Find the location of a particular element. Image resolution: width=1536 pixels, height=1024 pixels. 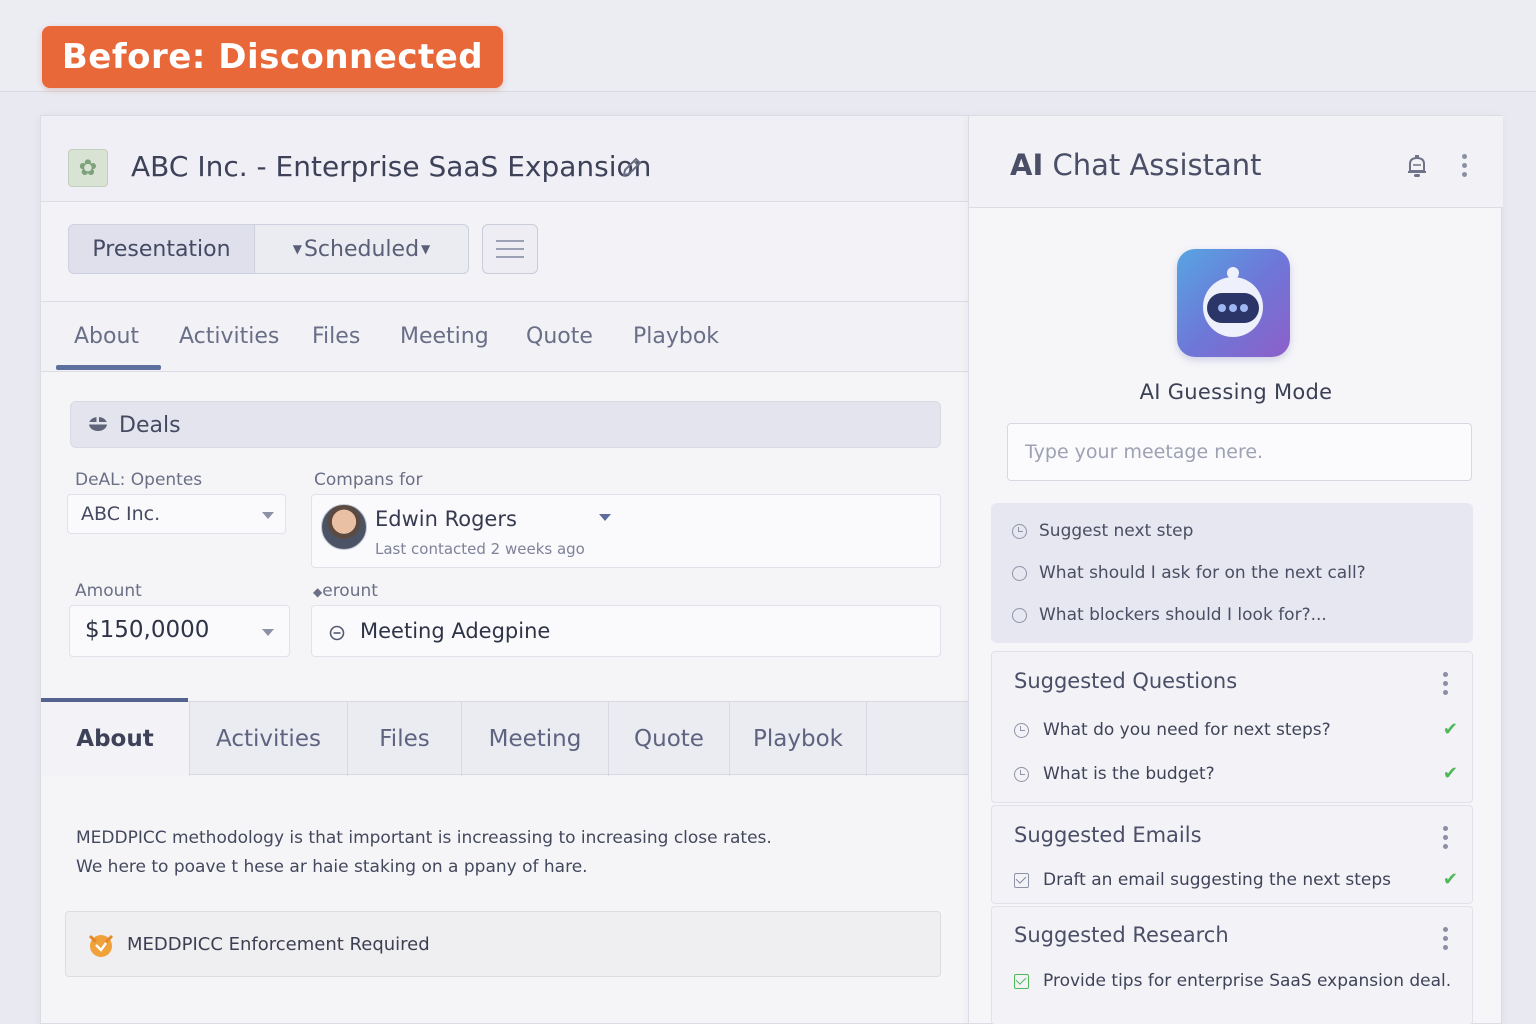

status-bar: Presentation ▼ Scheduled ▼ is located at coordinates (505, 252).